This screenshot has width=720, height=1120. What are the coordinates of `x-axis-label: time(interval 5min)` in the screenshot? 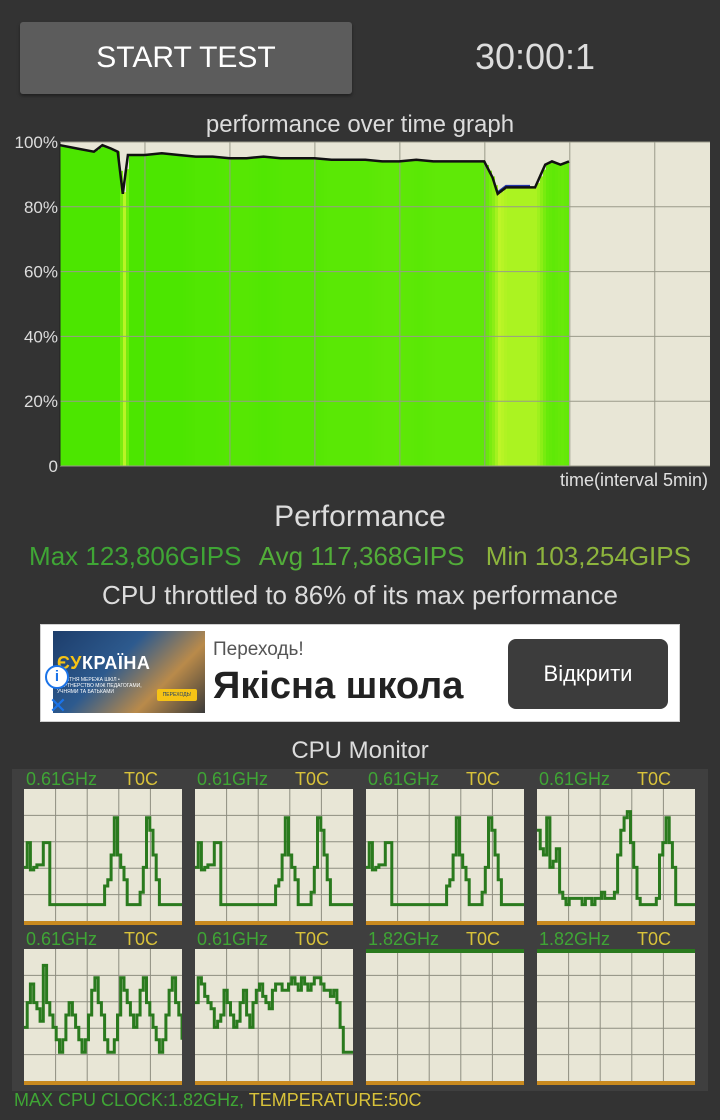 It's located at (633, 480).